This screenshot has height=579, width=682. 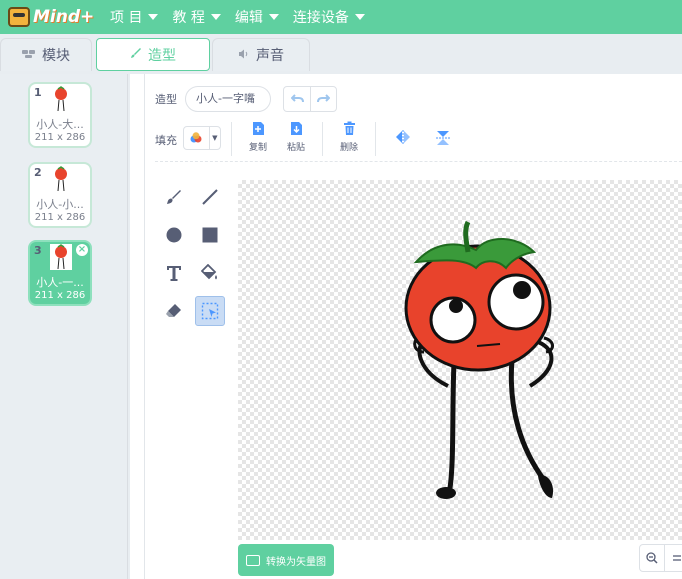 I want to click on costume-item-2: 2 小人-小... 211 x 286, so click(x=60, y=195).